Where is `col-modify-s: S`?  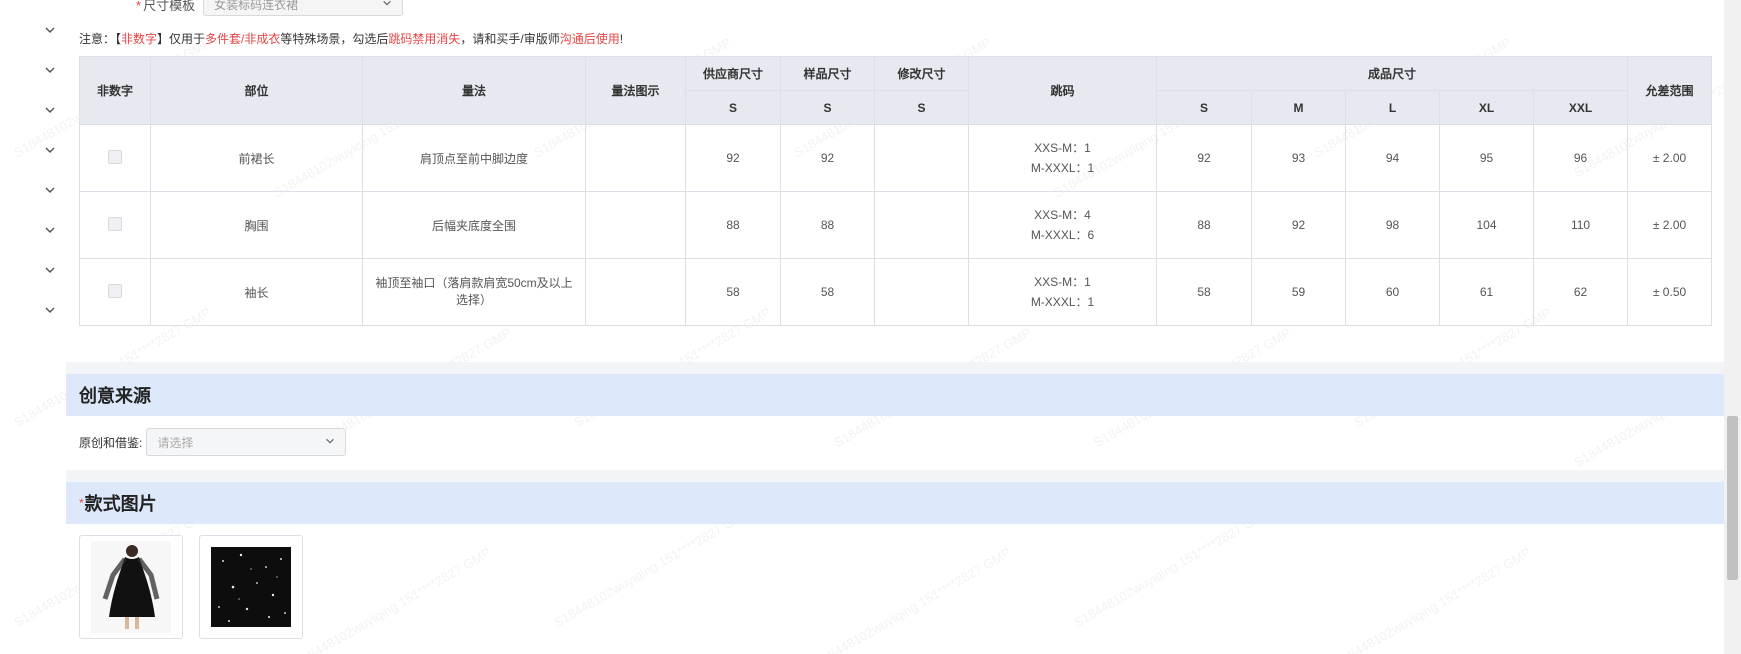 col-modify-s: S is located at coordinates (921, 107).